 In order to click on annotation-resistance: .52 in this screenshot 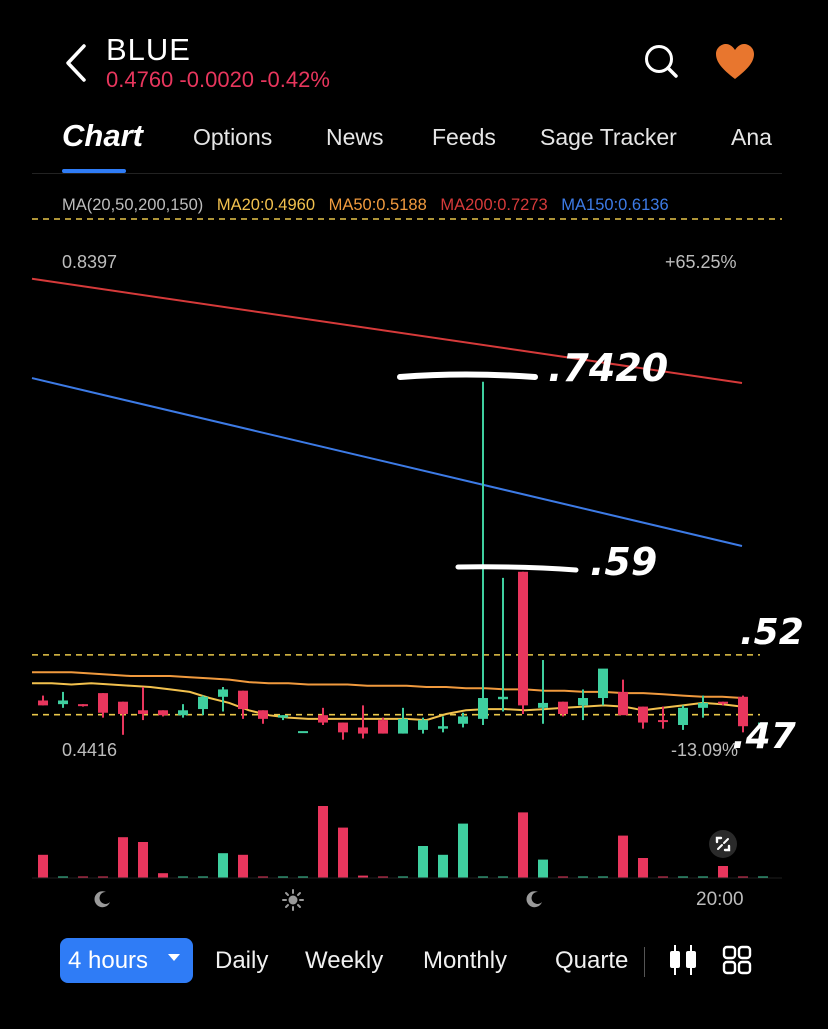, I will do `click(772, 632)`.